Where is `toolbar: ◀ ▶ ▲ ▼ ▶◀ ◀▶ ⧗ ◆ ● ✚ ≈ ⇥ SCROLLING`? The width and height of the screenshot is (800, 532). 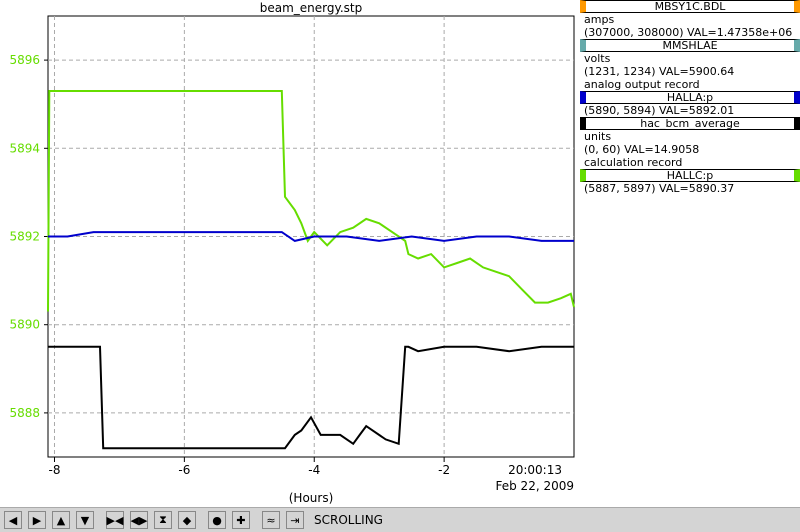
toolbar: ◀ ▶ ▲ ▼ ▶◀ ◀▶ ⧗ ◆ ● ✚ ≈ ⇥ SCROLLING is located at coordinates (400, 519).